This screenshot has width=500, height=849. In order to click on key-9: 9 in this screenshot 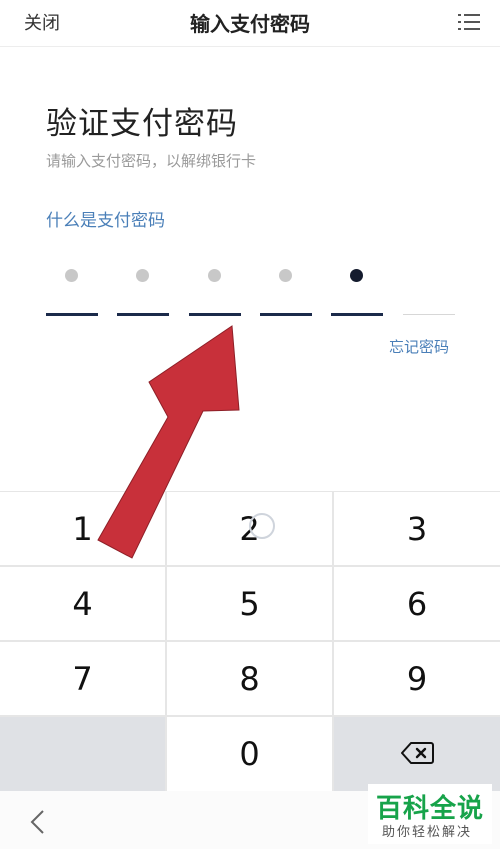, I will do `click(417, 678)`.